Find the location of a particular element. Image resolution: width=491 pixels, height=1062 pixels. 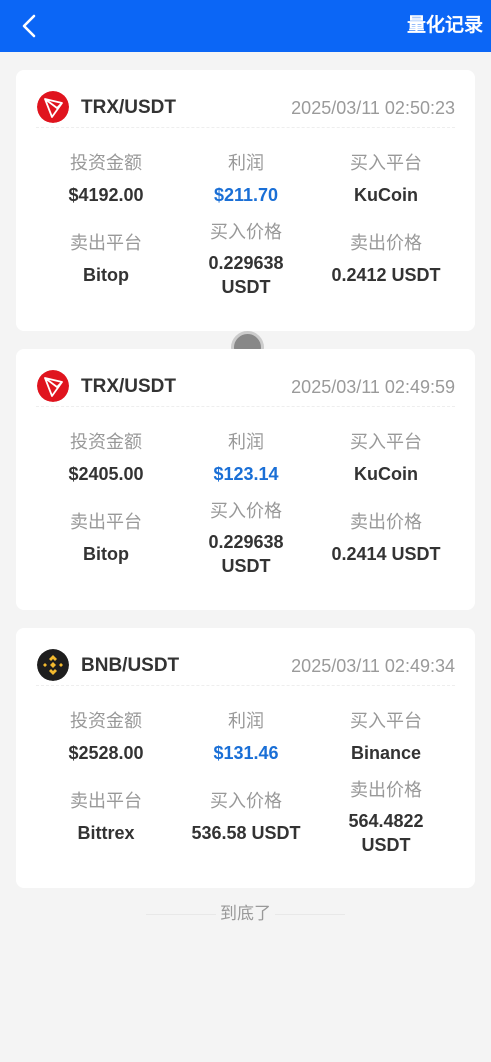

buy-platform-value: Binance is located at coordinates (386, 753).